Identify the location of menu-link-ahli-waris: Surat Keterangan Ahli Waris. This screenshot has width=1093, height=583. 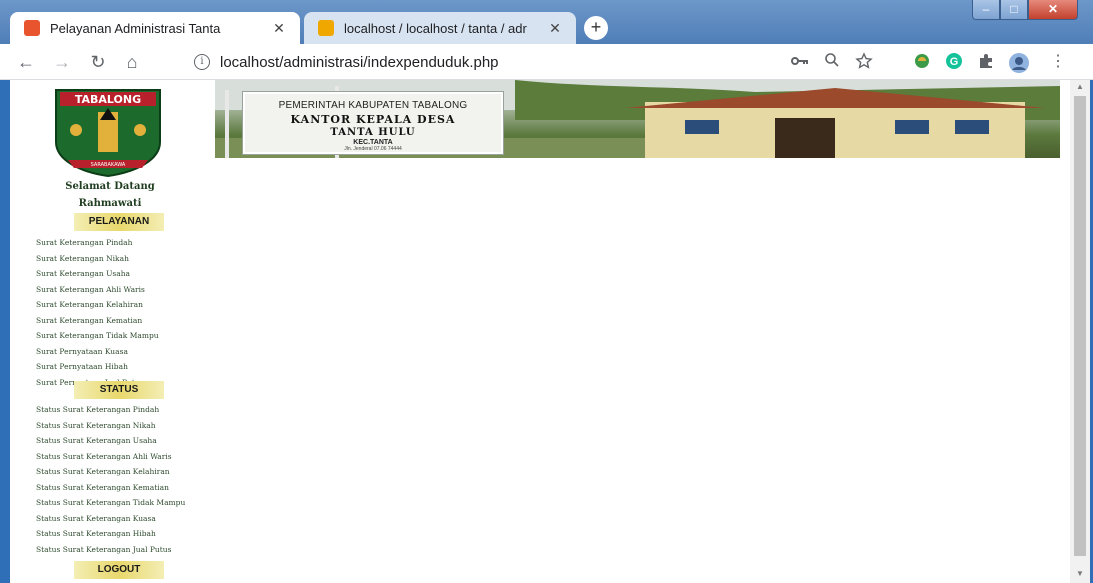
(97, 290).